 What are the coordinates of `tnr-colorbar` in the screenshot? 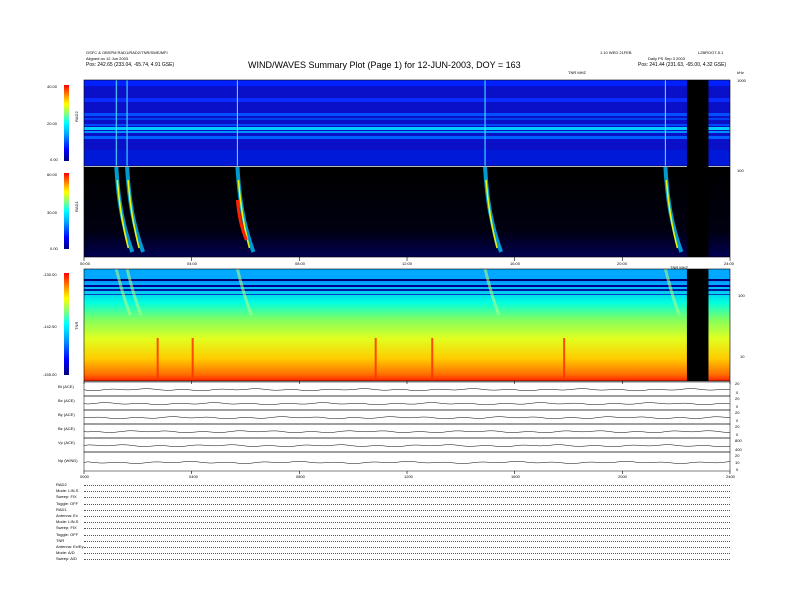 It's located at (66, 324).